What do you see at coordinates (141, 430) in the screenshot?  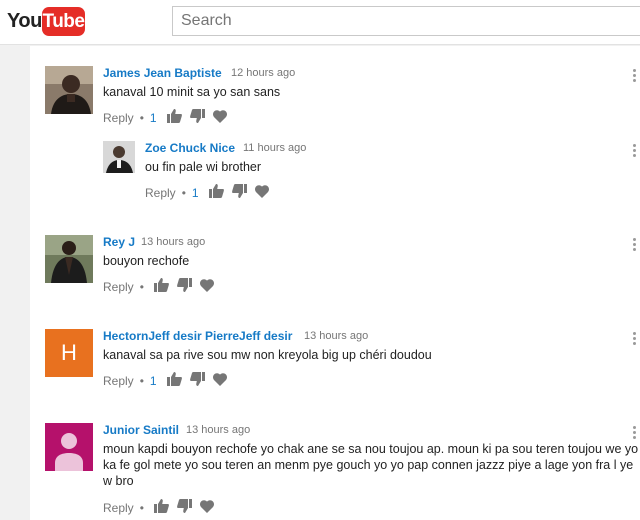 I see `author-name: Junior Saintil` at bounding box center [141, 430].